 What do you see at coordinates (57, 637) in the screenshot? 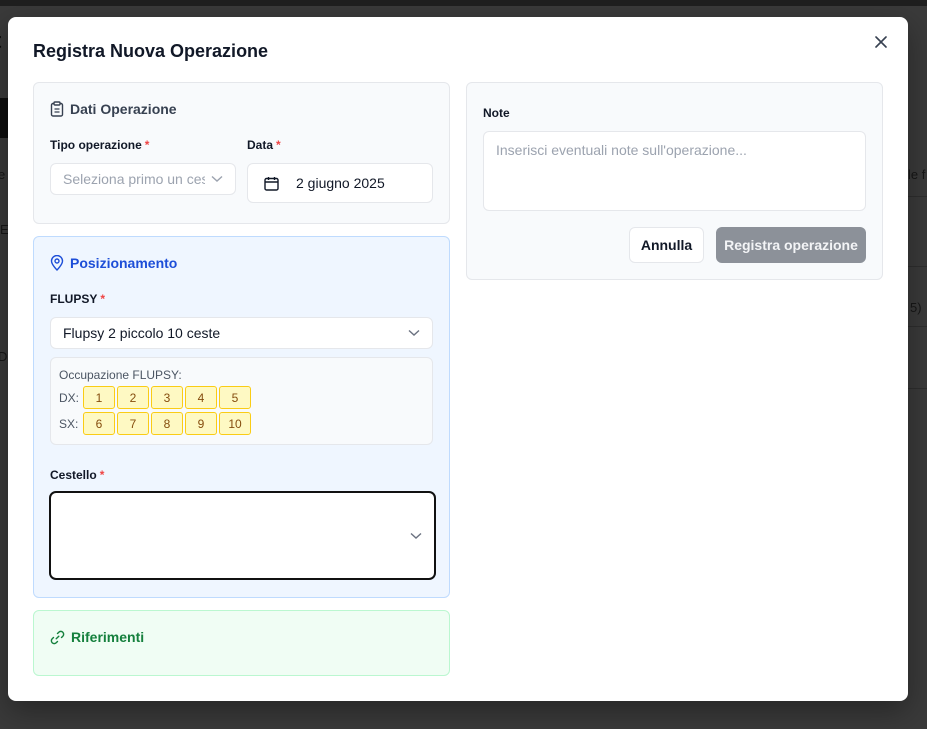
I see `link-icon` at bounding box center [57, 637].